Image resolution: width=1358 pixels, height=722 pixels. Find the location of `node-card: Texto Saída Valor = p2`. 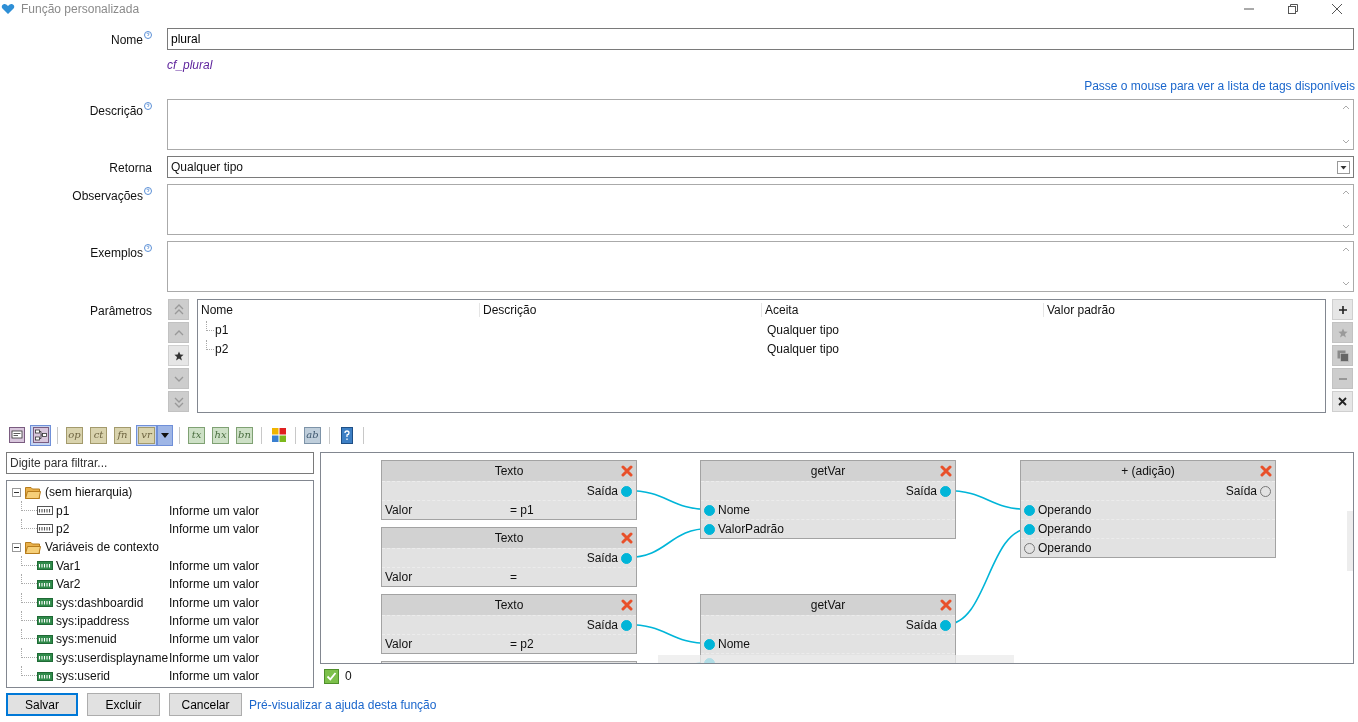

node-card: Texto Saída Valor = p2 is located at coordinates (509, 624).